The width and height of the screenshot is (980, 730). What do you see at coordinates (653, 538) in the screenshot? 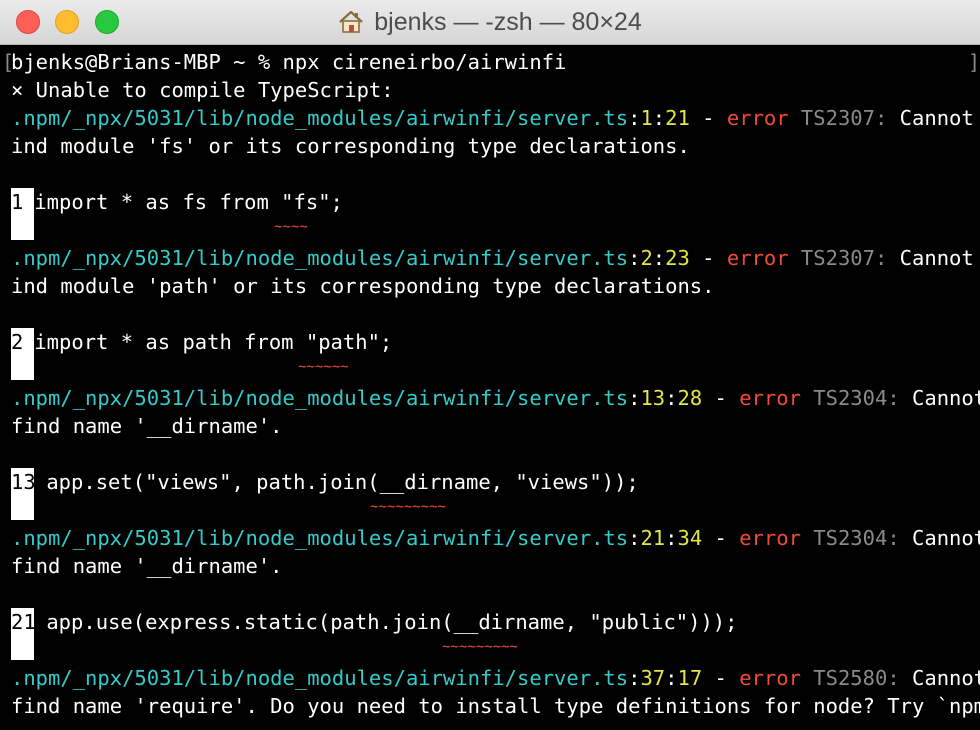
I see `error-line: 21` at bounding box center [653, 538].